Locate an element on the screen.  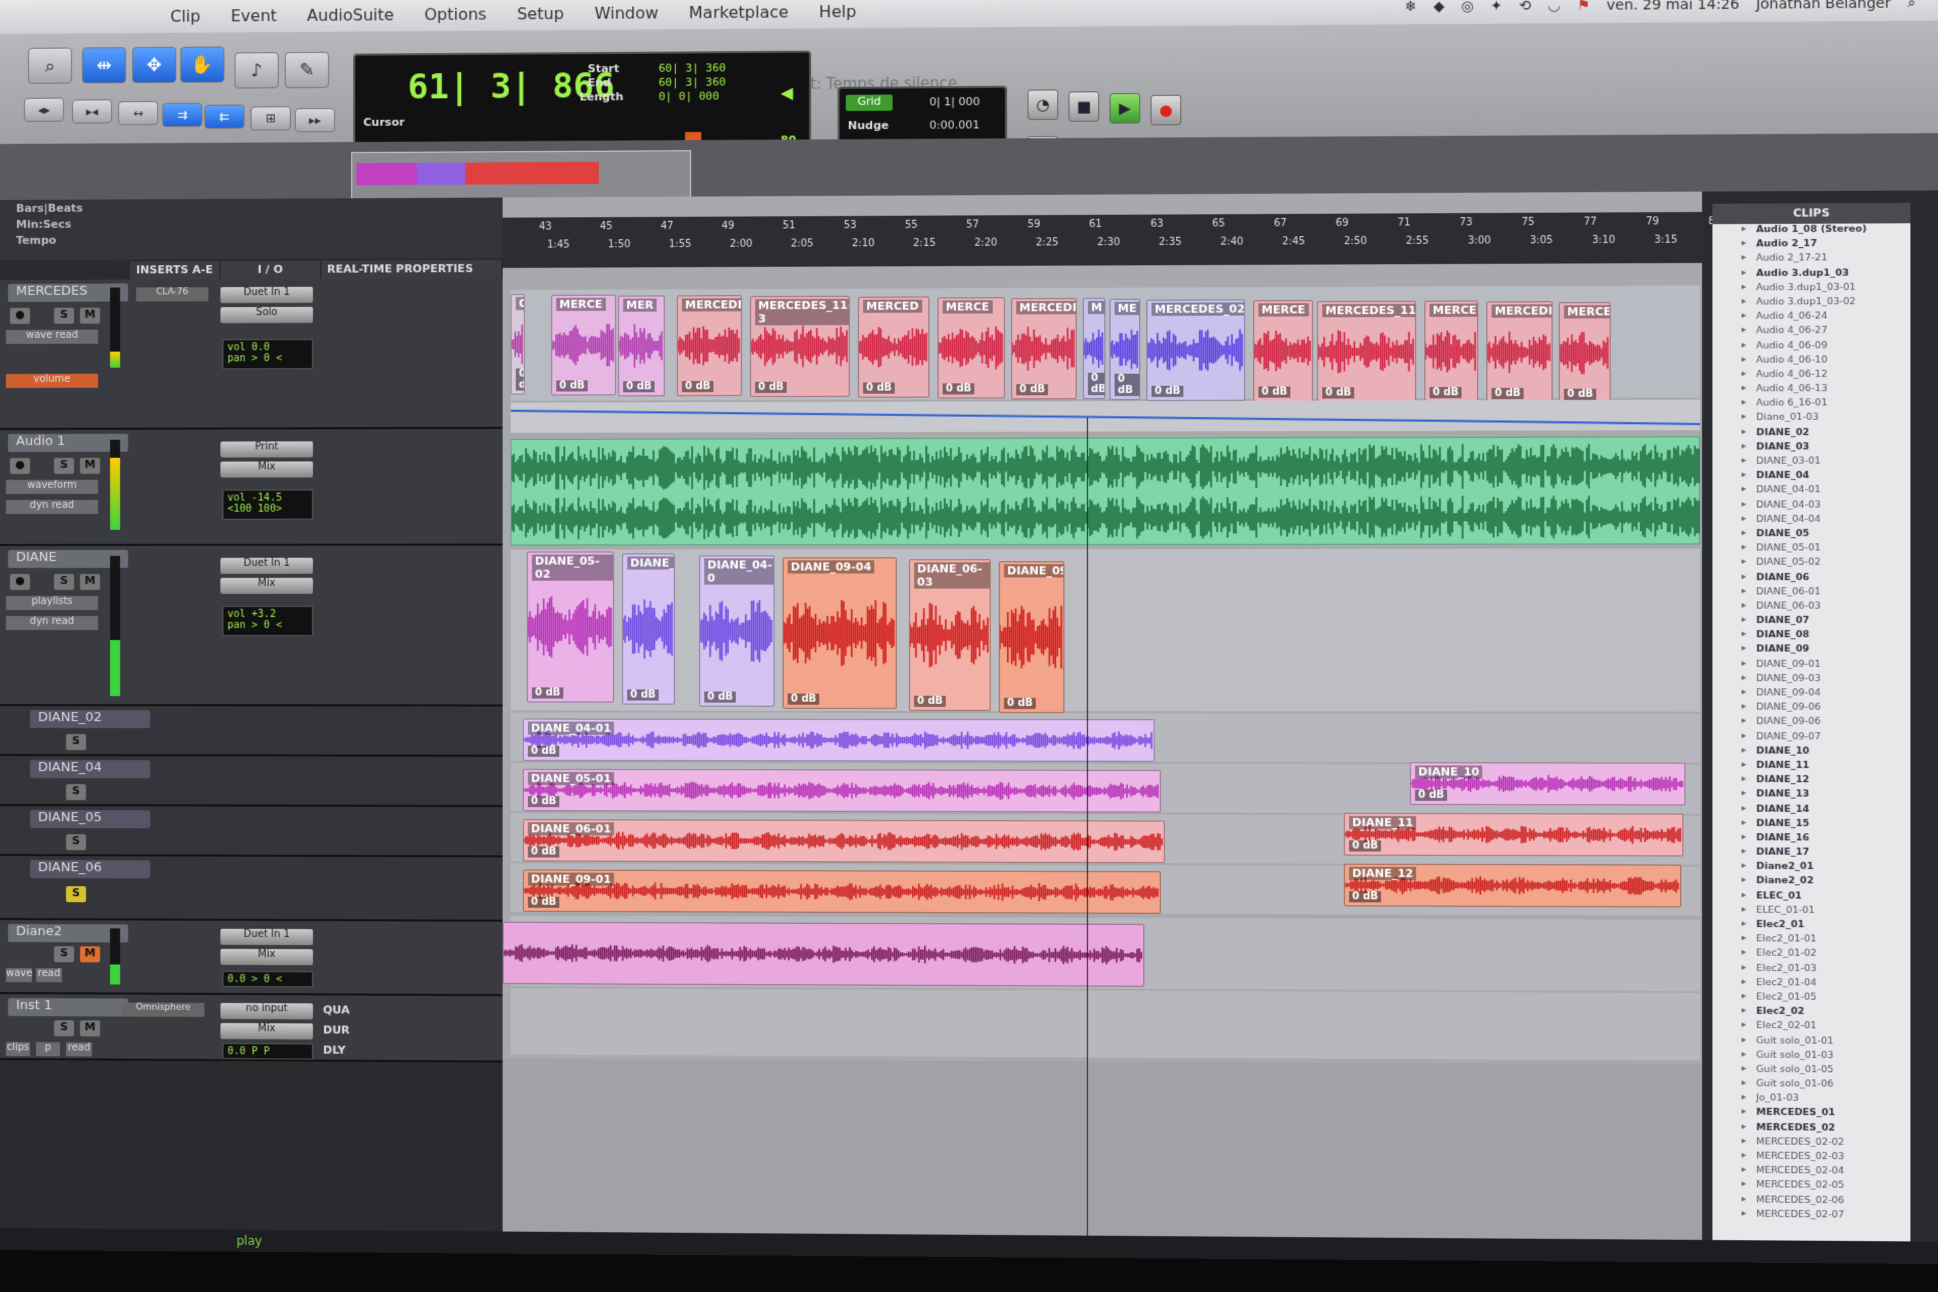
clip-list-item: Audio 3.dup1_03-01 is located at coordinates (1811, 288).